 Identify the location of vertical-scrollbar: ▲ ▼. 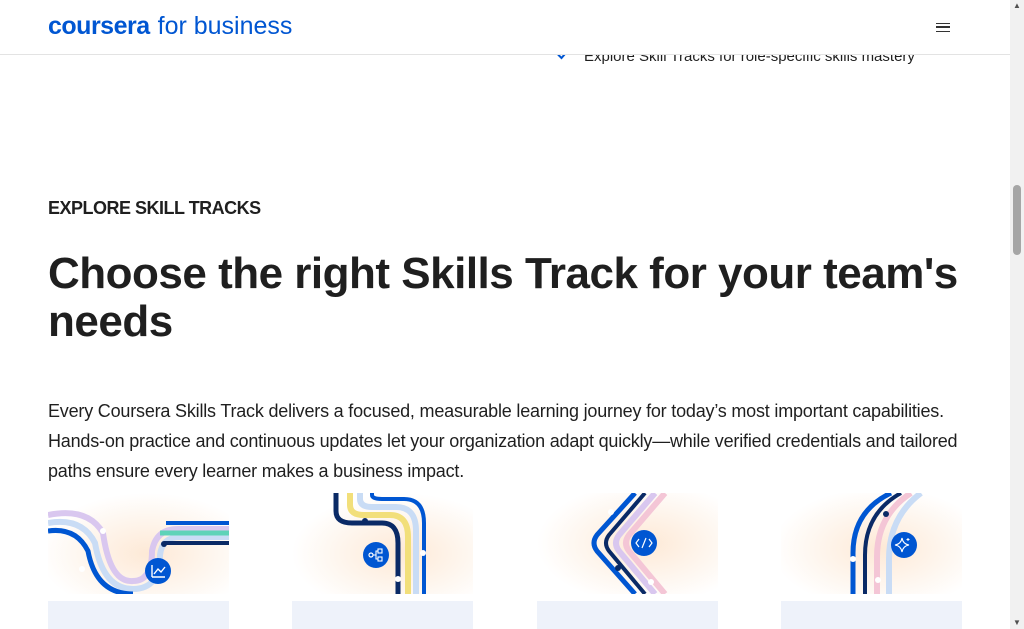
(1017, 314).